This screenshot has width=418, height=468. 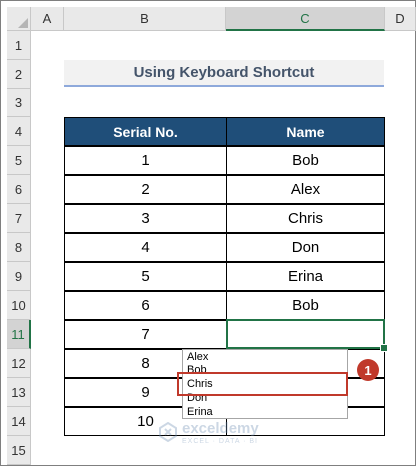 I want to click on header-name: Name, so click(x=305, y=131).